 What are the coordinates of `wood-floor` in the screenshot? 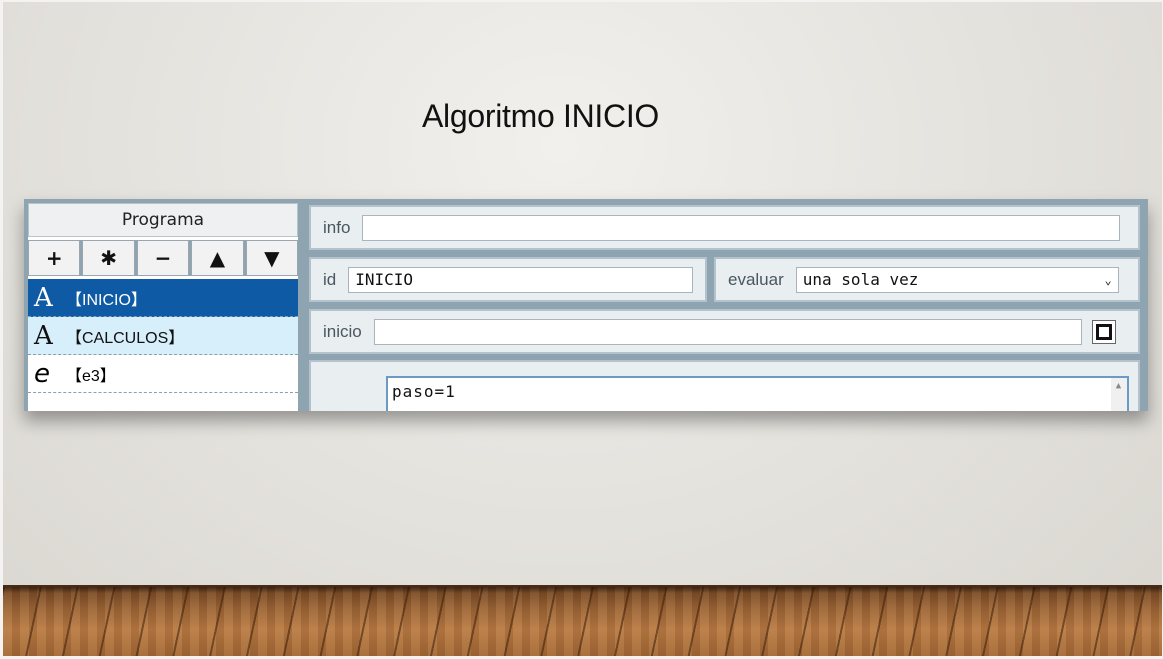 It's located at (582, 620).